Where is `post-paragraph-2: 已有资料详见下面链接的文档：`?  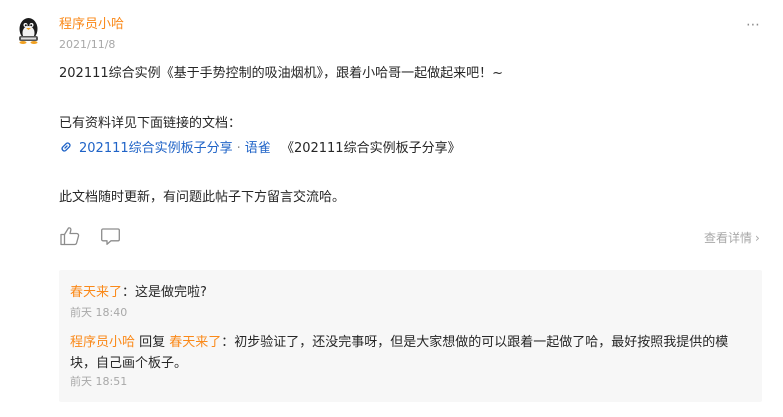
post-paragraph-2: 已有资料详见下面链接的文档： is located at coordinates (150, 123).